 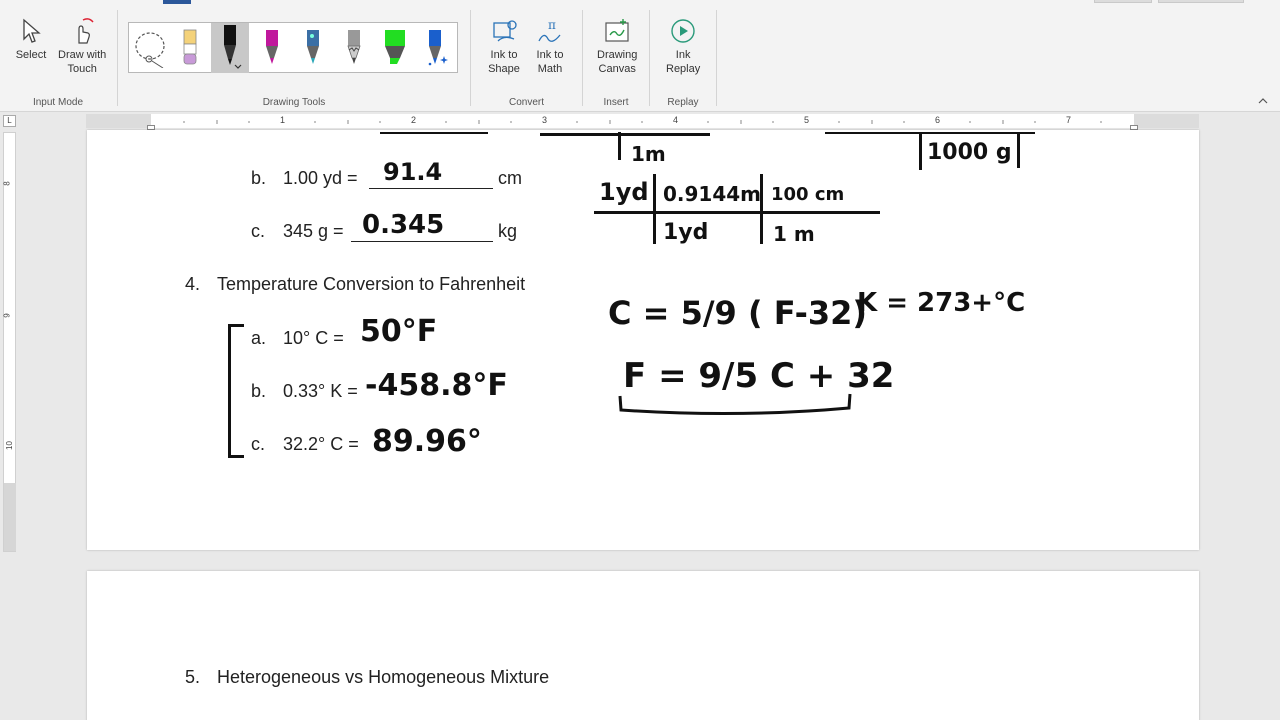 I want to click on ink-to-math-button: π Ink to Math, so click(x=550, y=46).